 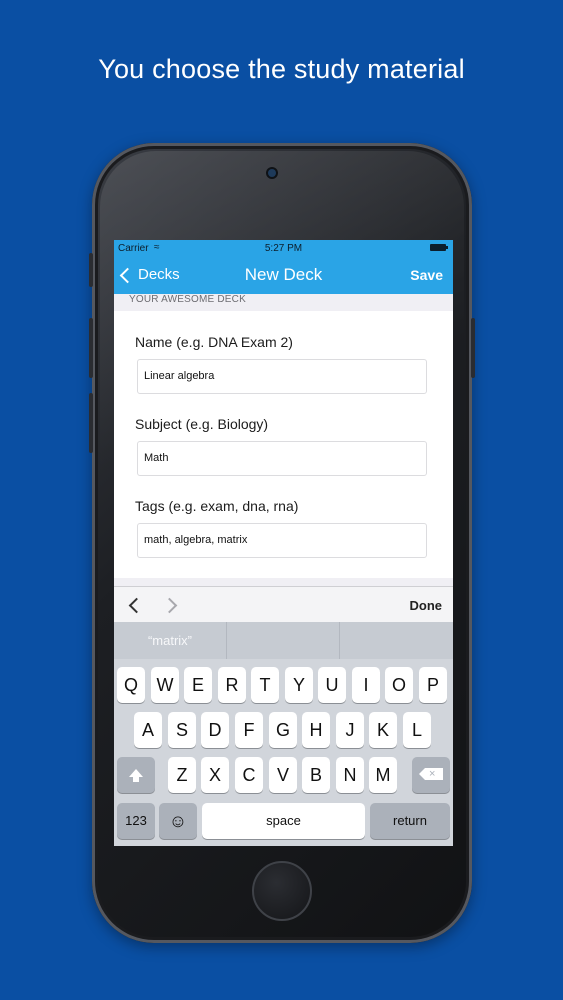 What do you see at coordinates (426, 605) in the screenshot?
I see `done-button: Done` at bounding box center [426, 605].